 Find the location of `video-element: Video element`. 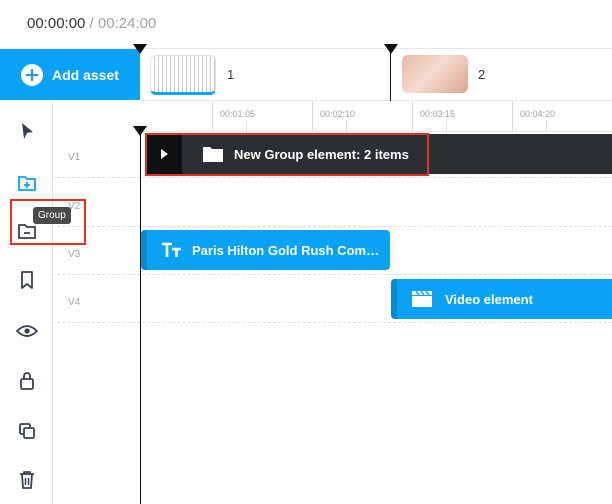

video-element: Video element is located at coordinates (501, 299).